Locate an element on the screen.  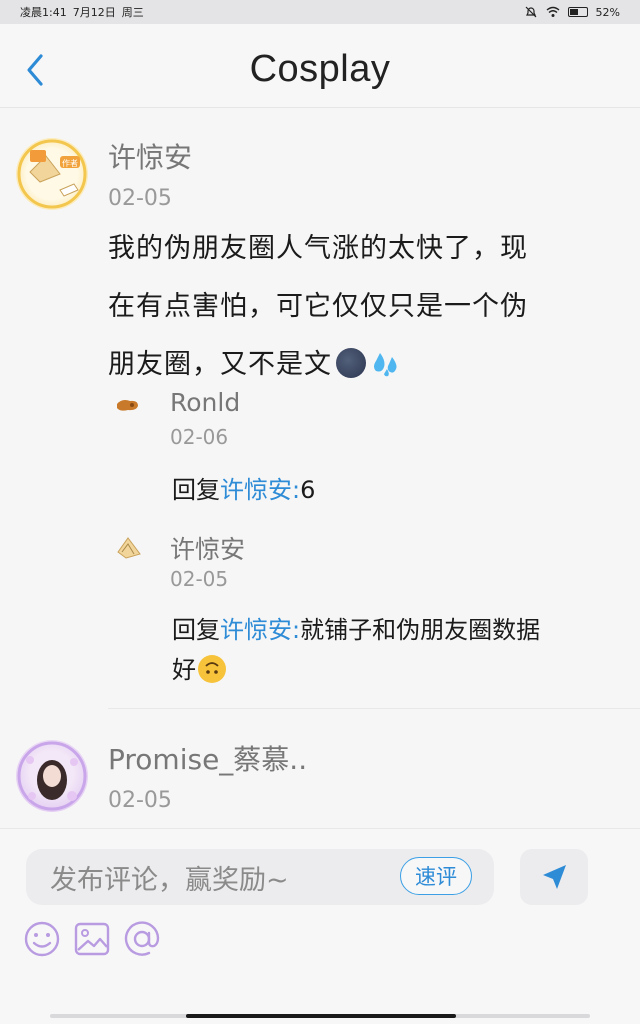
reply-text: 回复许惊安:6 is located at coordinates (392, 490).